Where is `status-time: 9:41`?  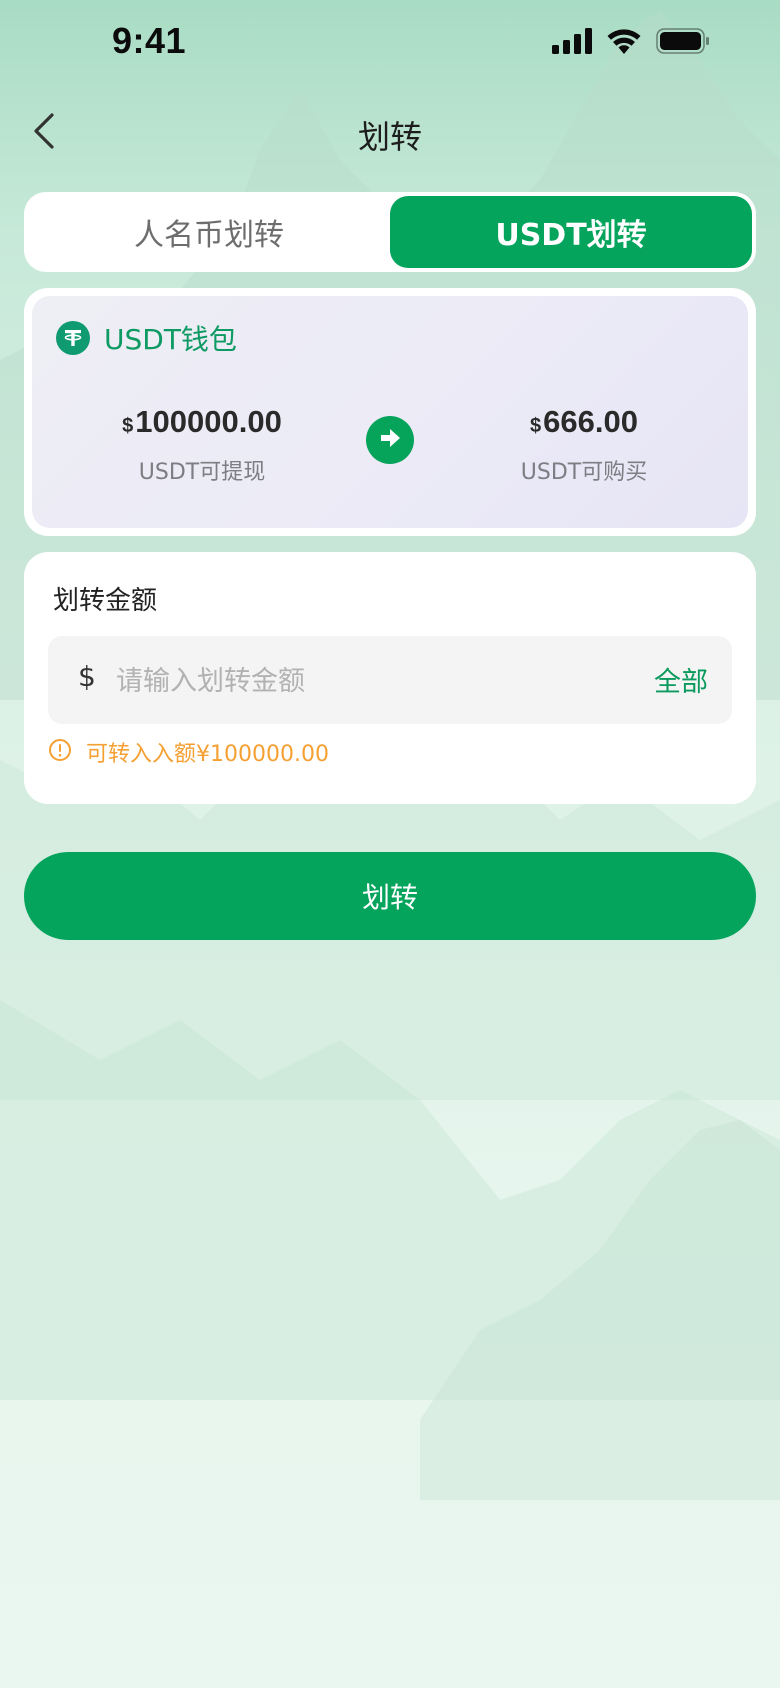 status-time: 9:41 is located at coordinates (149, 40).